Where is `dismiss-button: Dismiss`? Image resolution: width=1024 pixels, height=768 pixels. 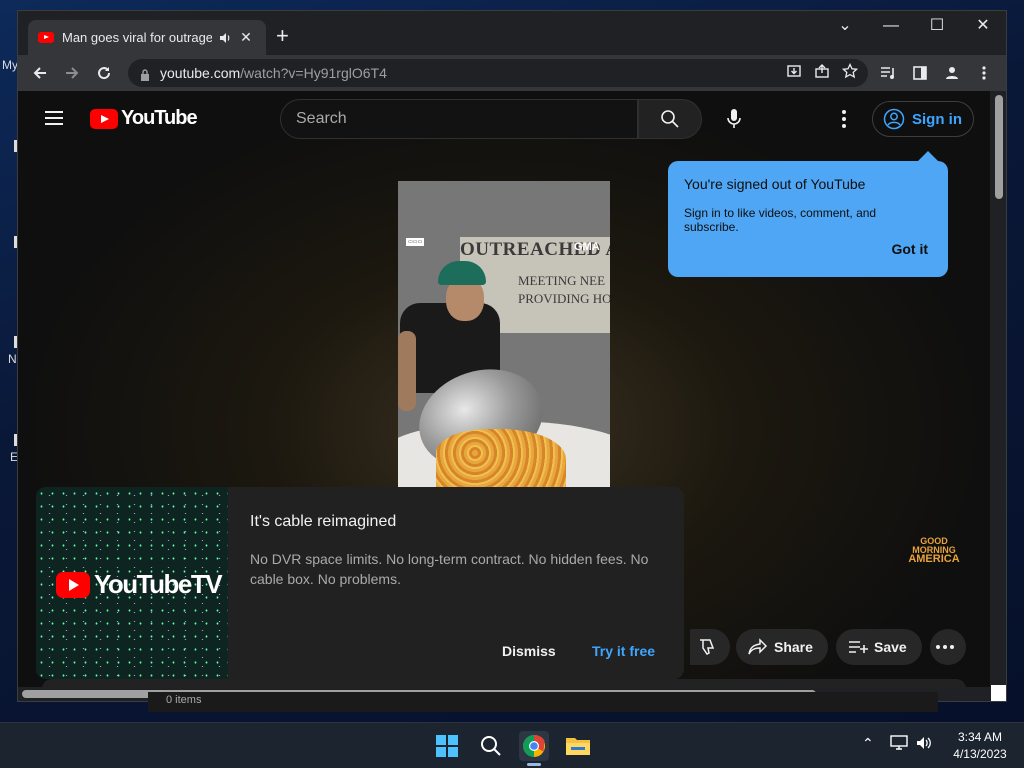
dismiss-button: Dismiss is located at coordinates (529, 651).